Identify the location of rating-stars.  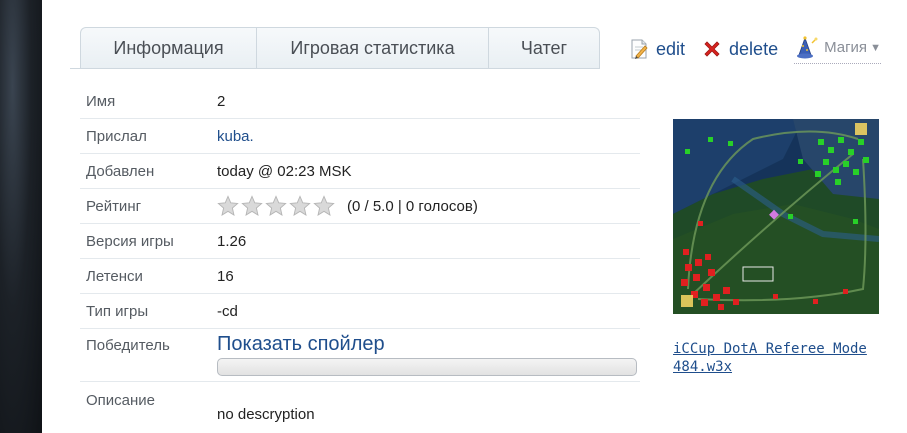
(277, 206).